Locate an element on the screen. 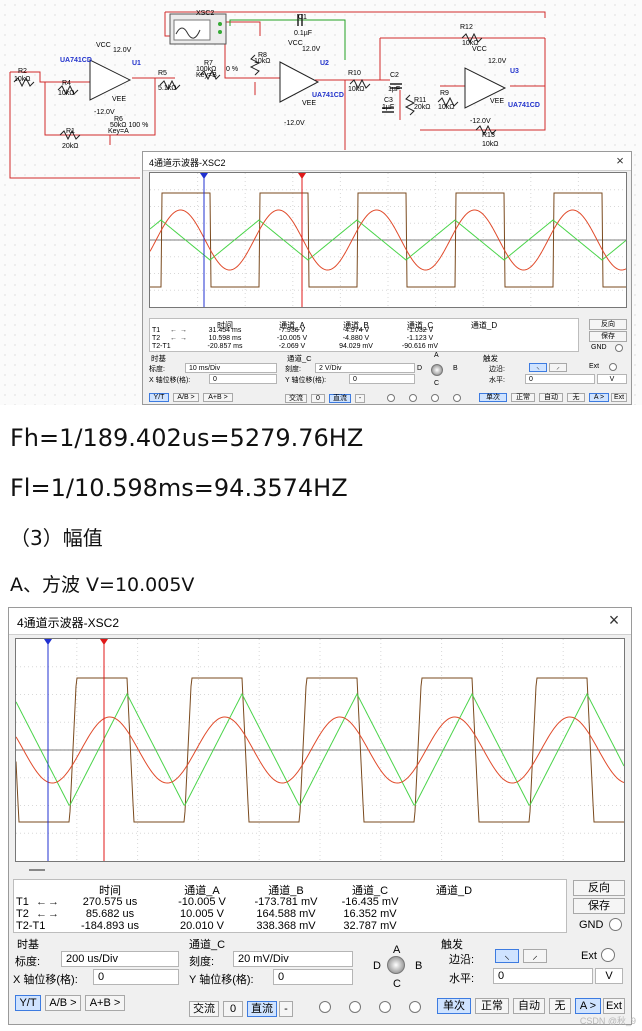 This screenshot has height=1031, width=642. r13-label: R13 is located at coordinates (488, 135).